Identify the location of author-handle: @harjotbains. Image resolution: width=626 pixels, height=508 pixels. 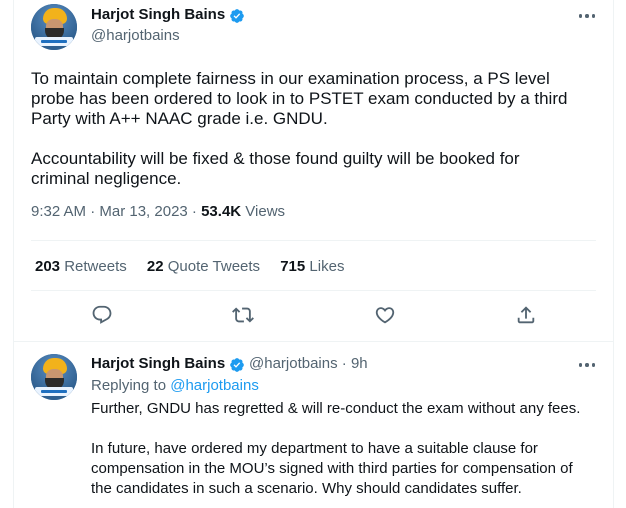
(135, 35).